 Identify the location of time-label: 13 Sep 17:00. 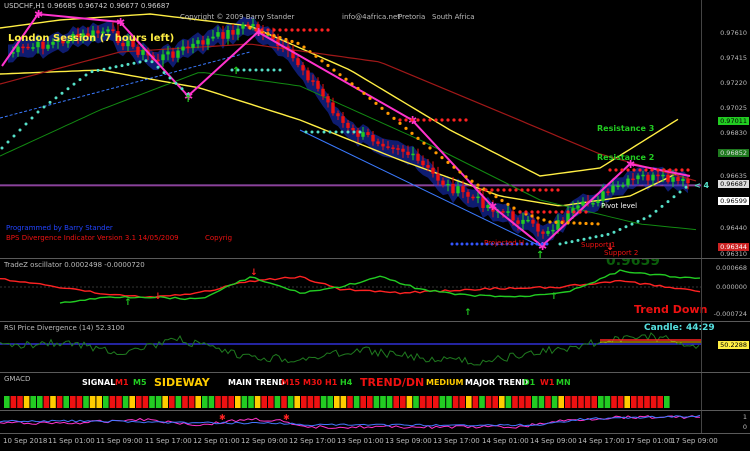
(456, 441).